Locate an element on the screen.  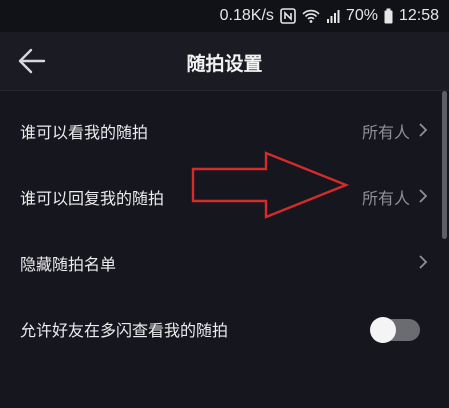
network-speed: 0.18K/s is located at coordinates (246, 15).